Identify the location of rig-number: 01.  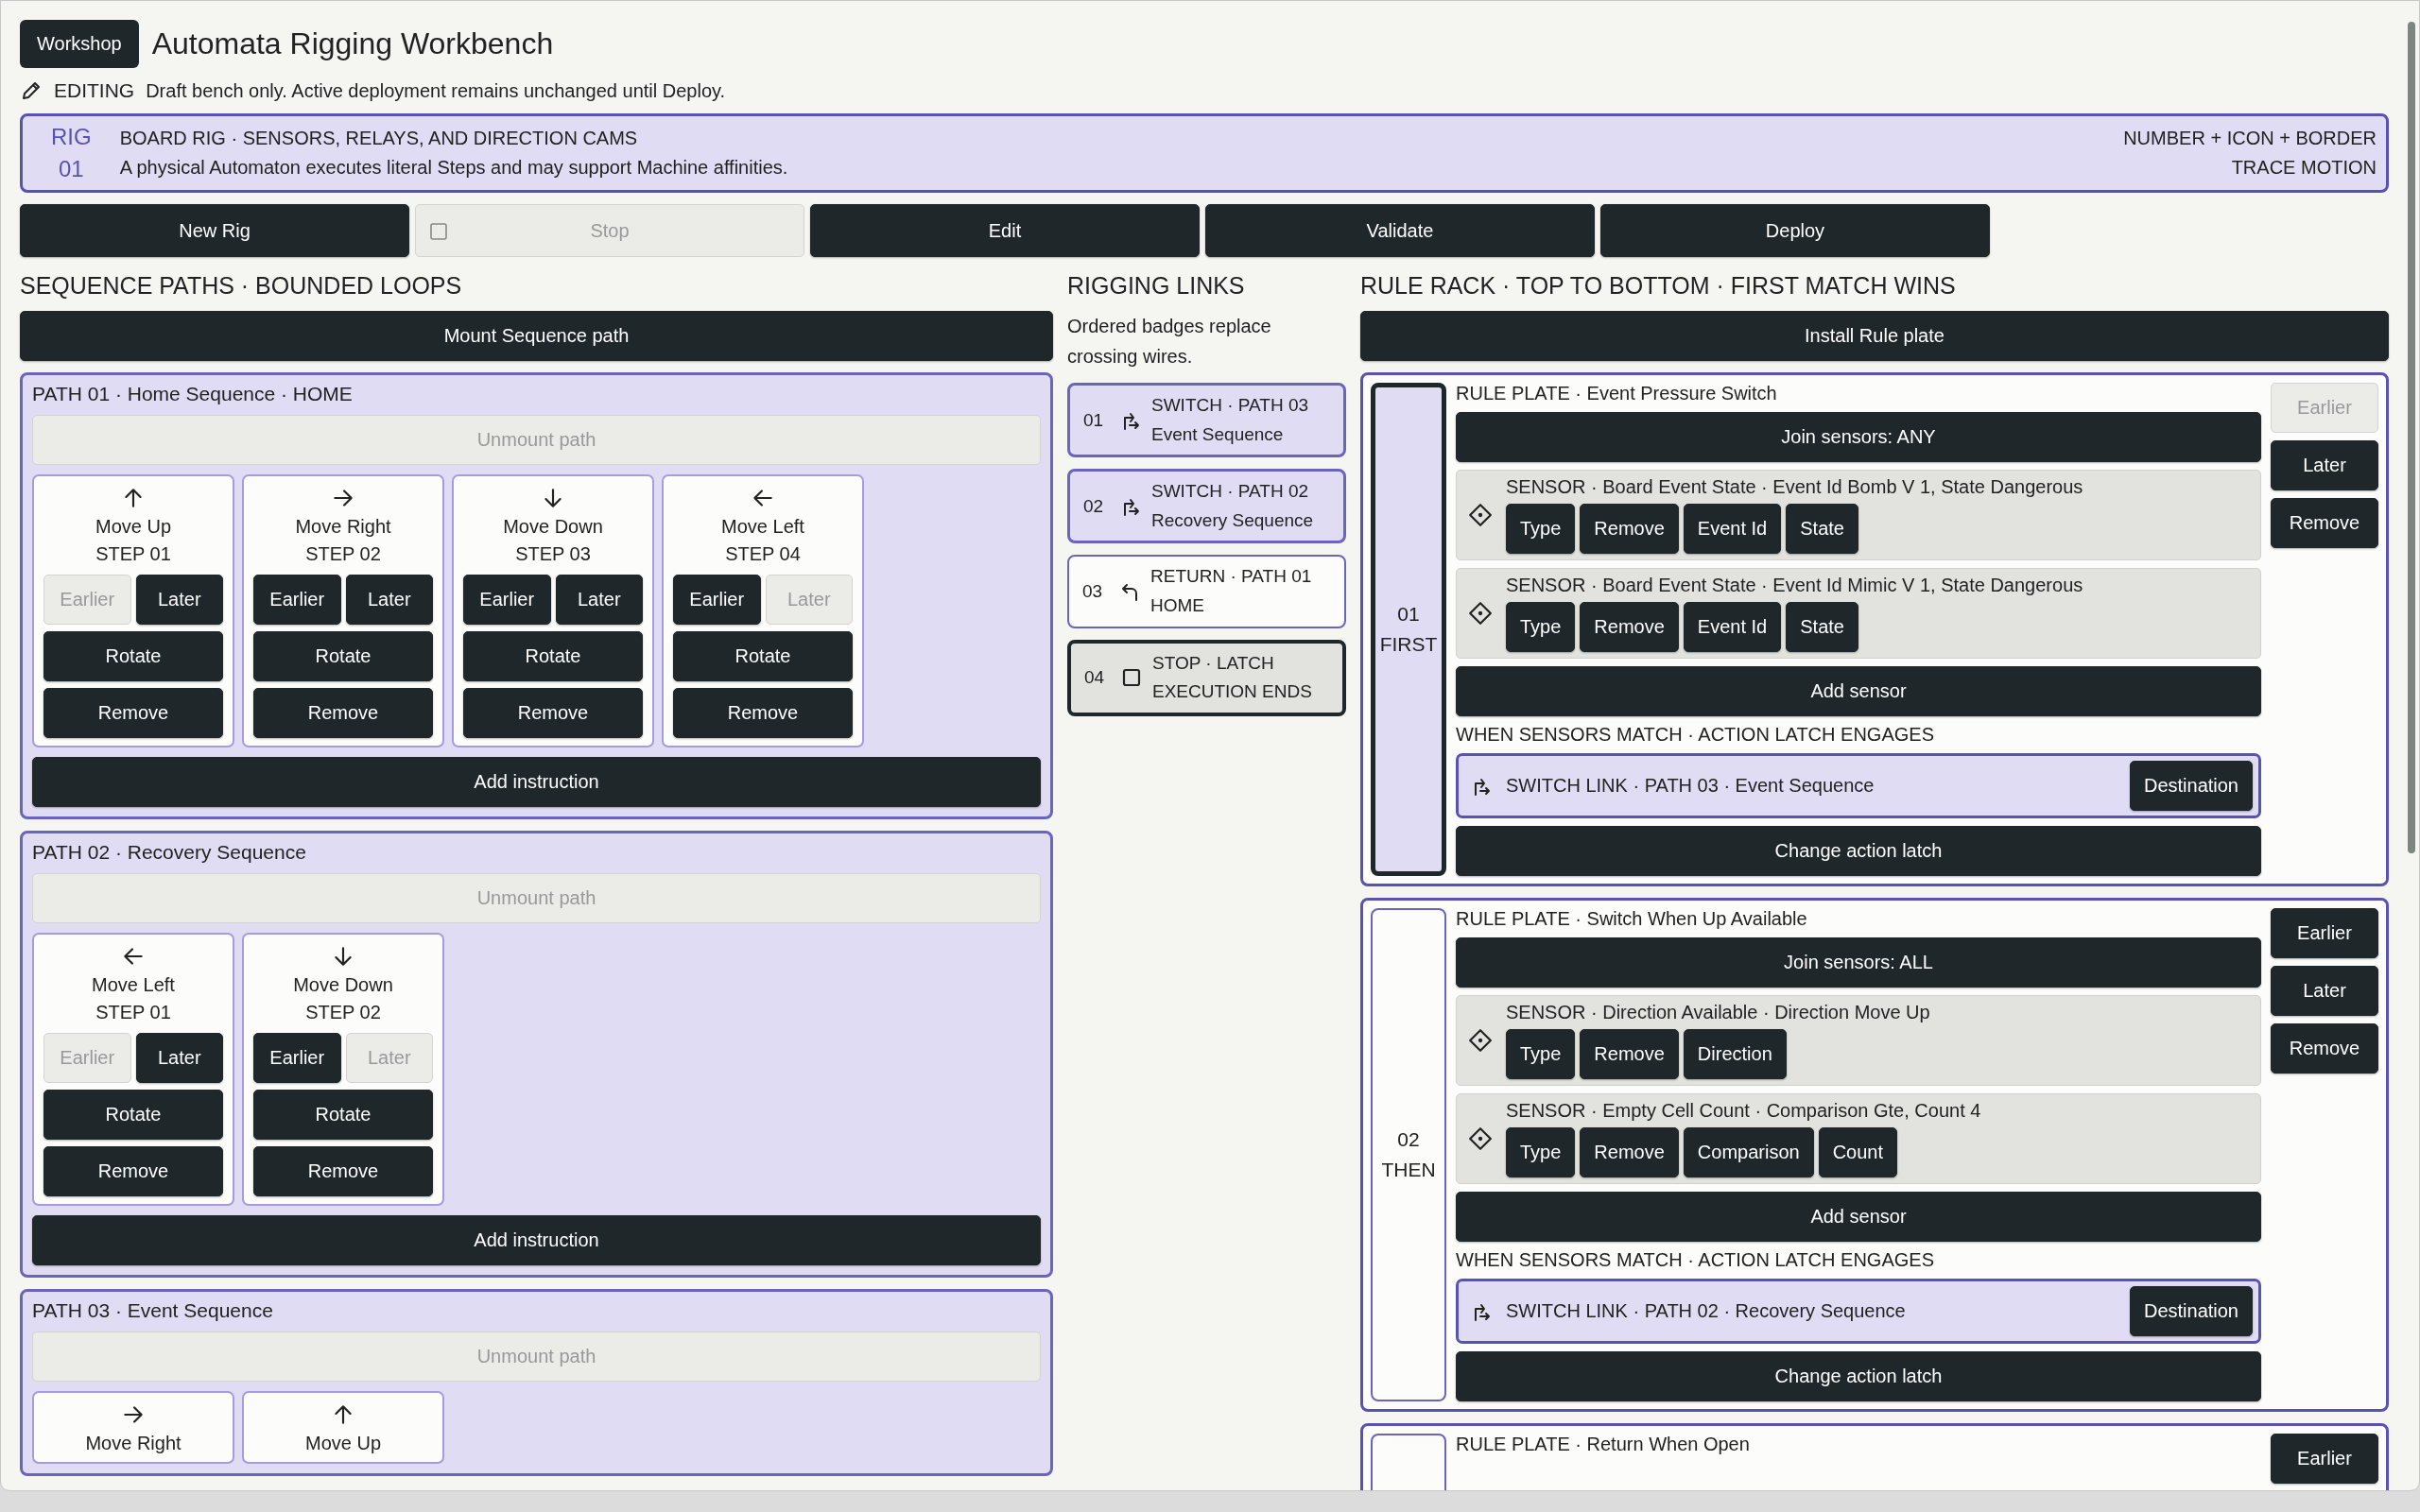
(71, 169).